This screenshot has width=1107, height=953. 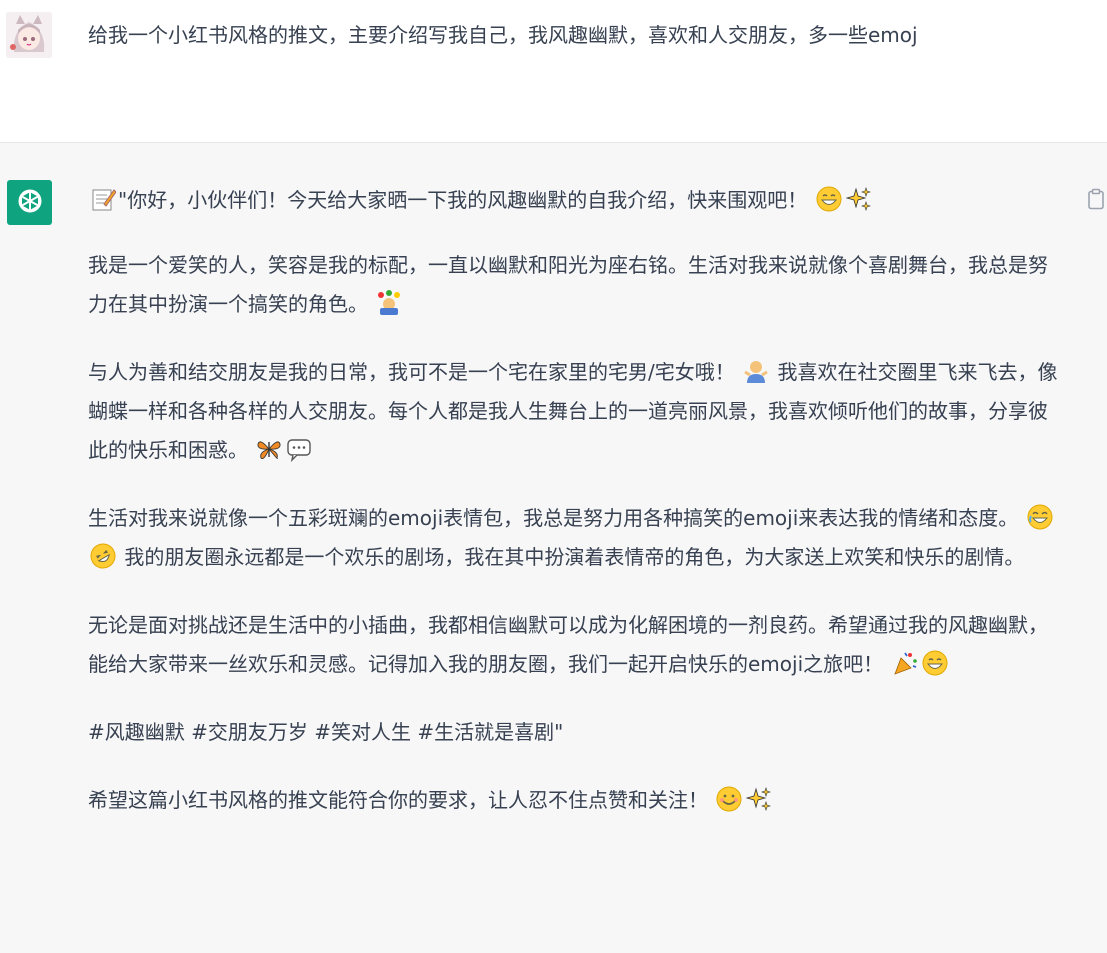 What do you see at coordinates (573, 200) in the screenshot?
I see `paragraph-intro: "你好，小伙伴们！今天给大家晒一下我的风趣幽默的自我介绍，快来围观吧！` at bounding box center [573, 200].